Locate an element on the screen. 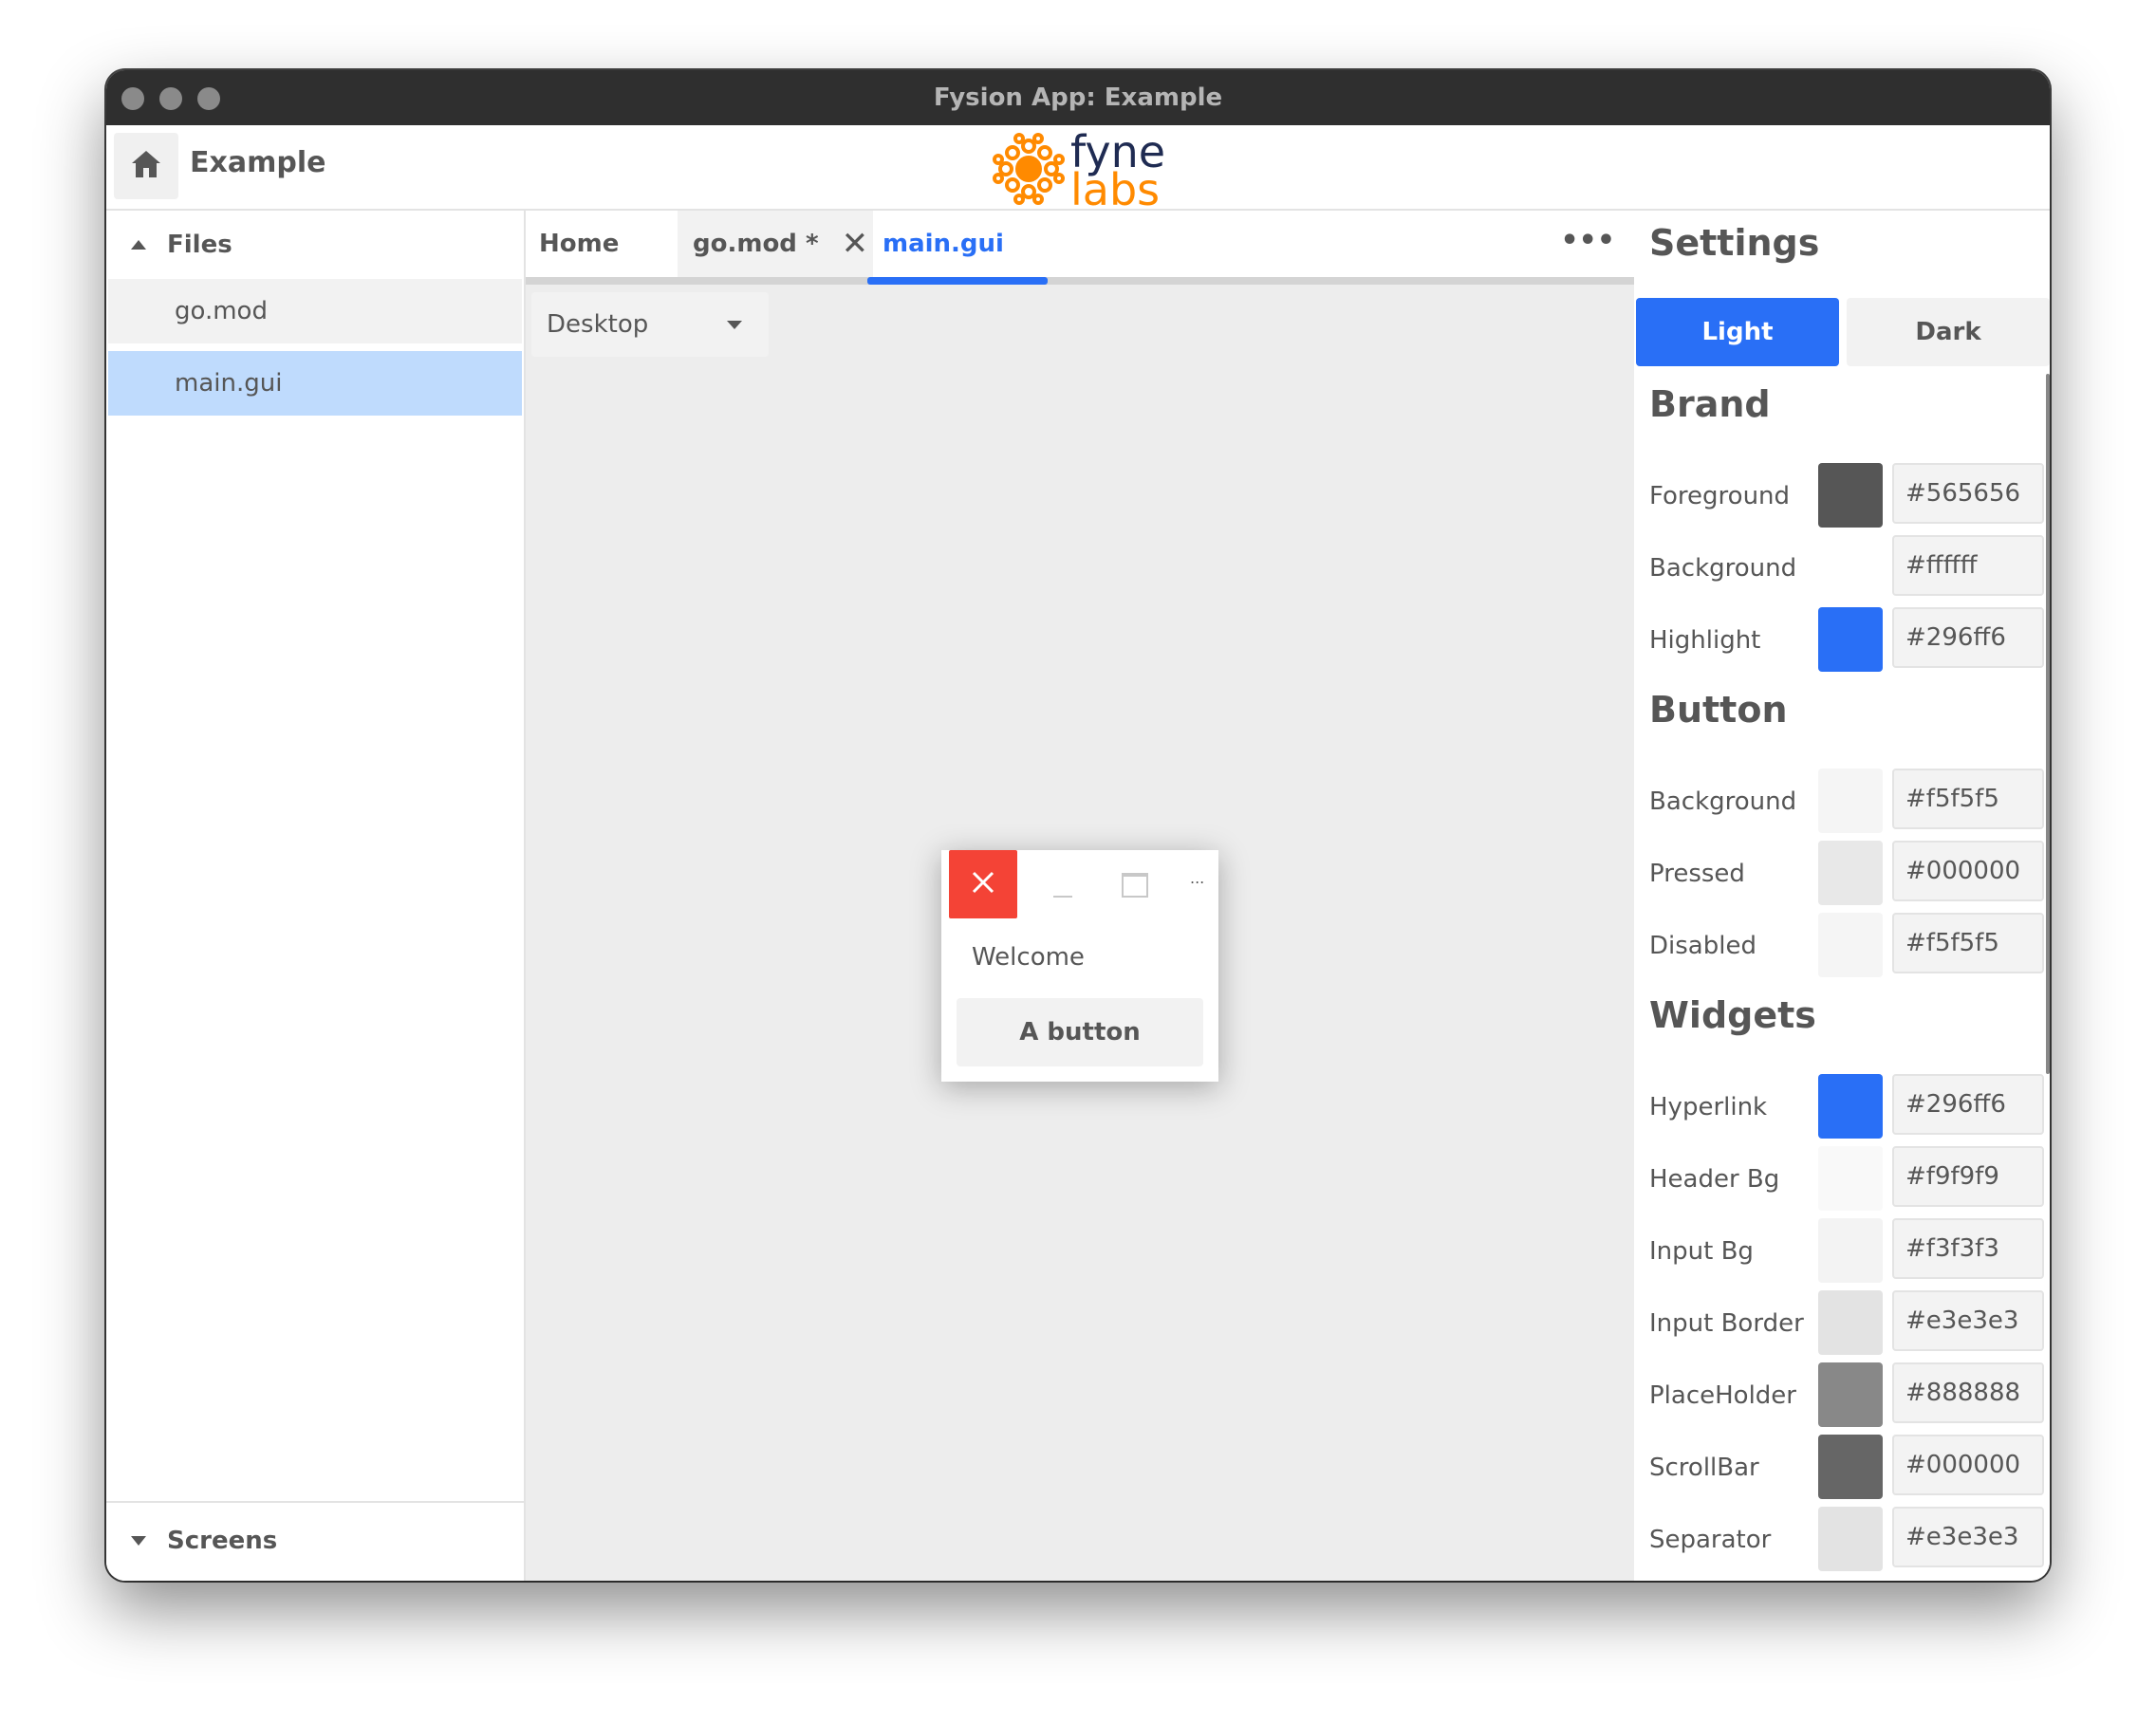 The height and width of the screenshot is (1723, 2156). color-row-background: Background #ffffff is located at coordinates (1843, 568).